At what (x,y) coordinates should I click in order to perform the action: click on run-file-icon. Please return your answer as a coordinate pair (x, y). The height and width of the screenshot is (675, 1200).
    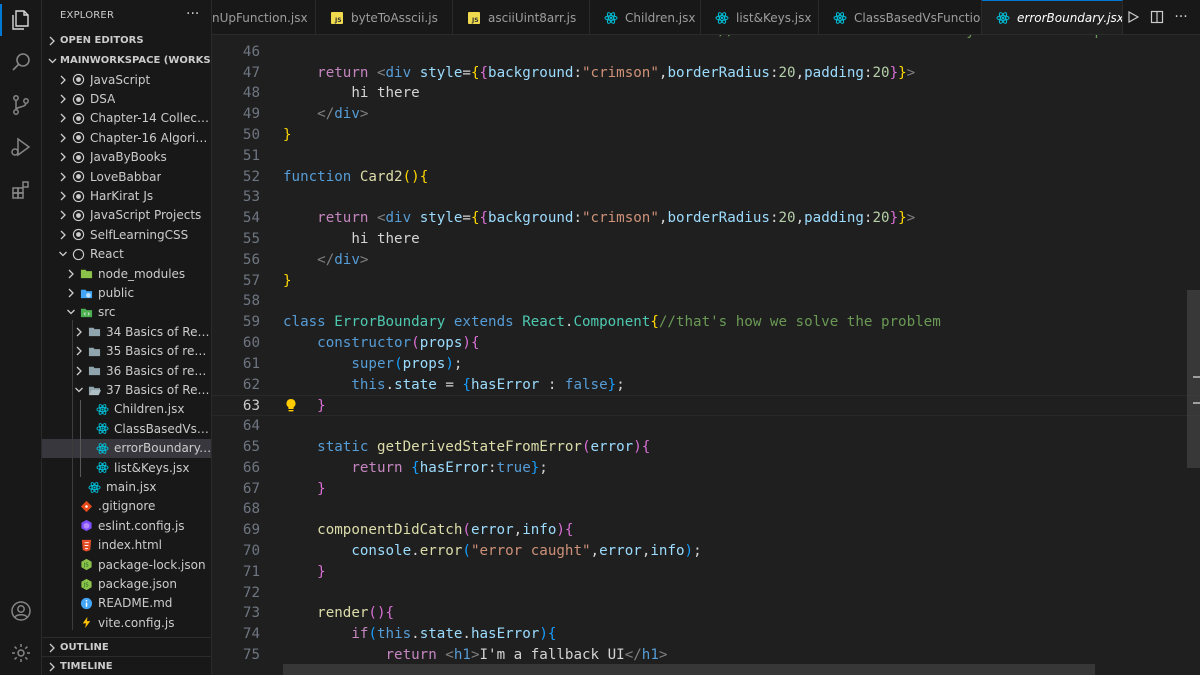
    Looking at the image, I should click on (1133, 17).